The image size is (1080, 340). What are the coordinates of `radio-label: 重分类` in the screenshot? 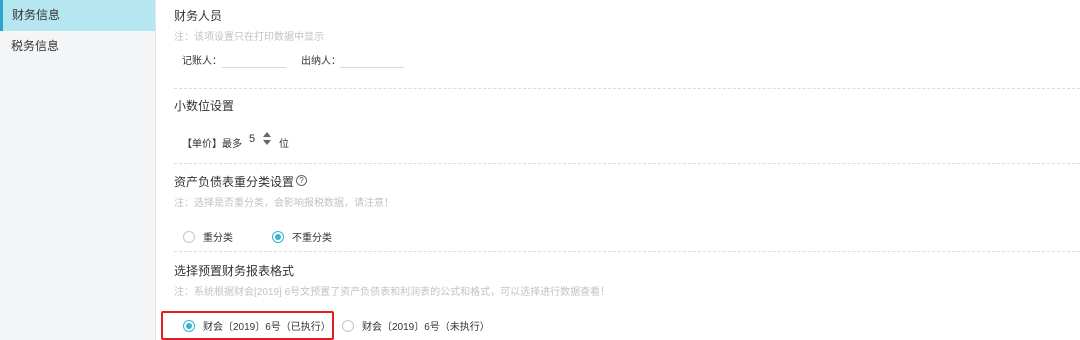 It's located at (218, 238).